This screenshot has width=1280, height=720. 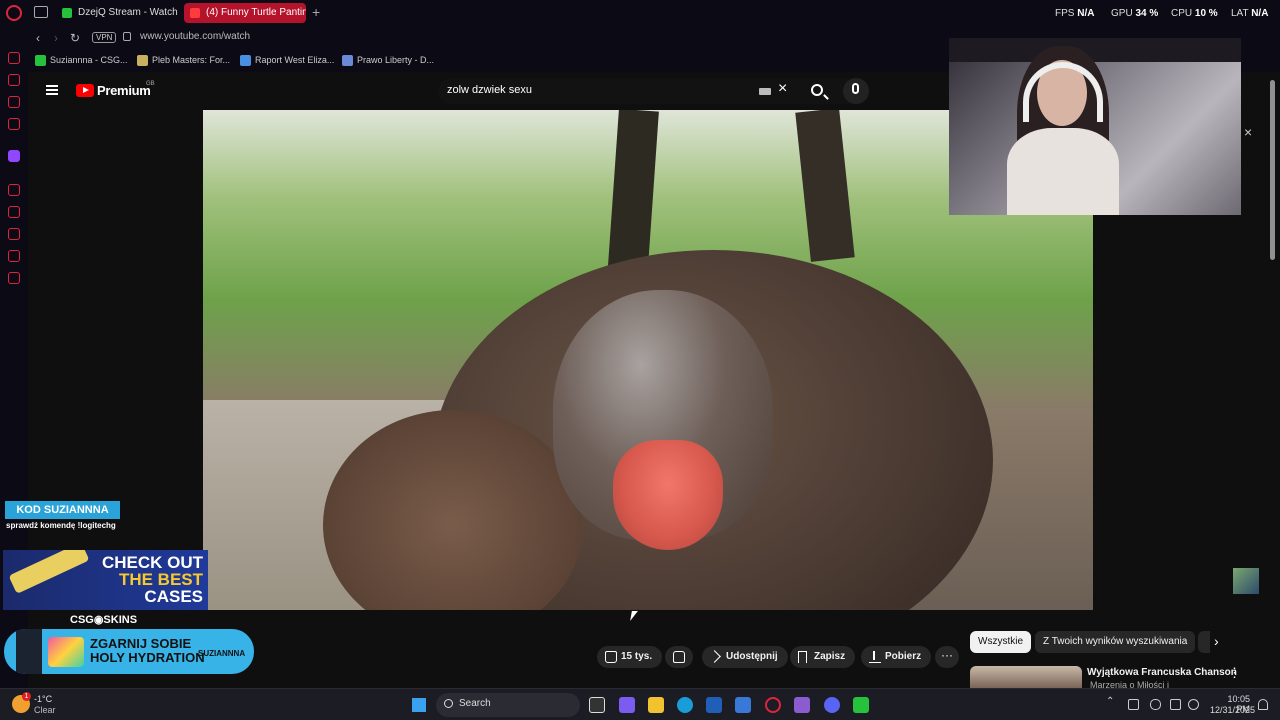 I want to click on twitch-icon, so click(x=14, y=156).